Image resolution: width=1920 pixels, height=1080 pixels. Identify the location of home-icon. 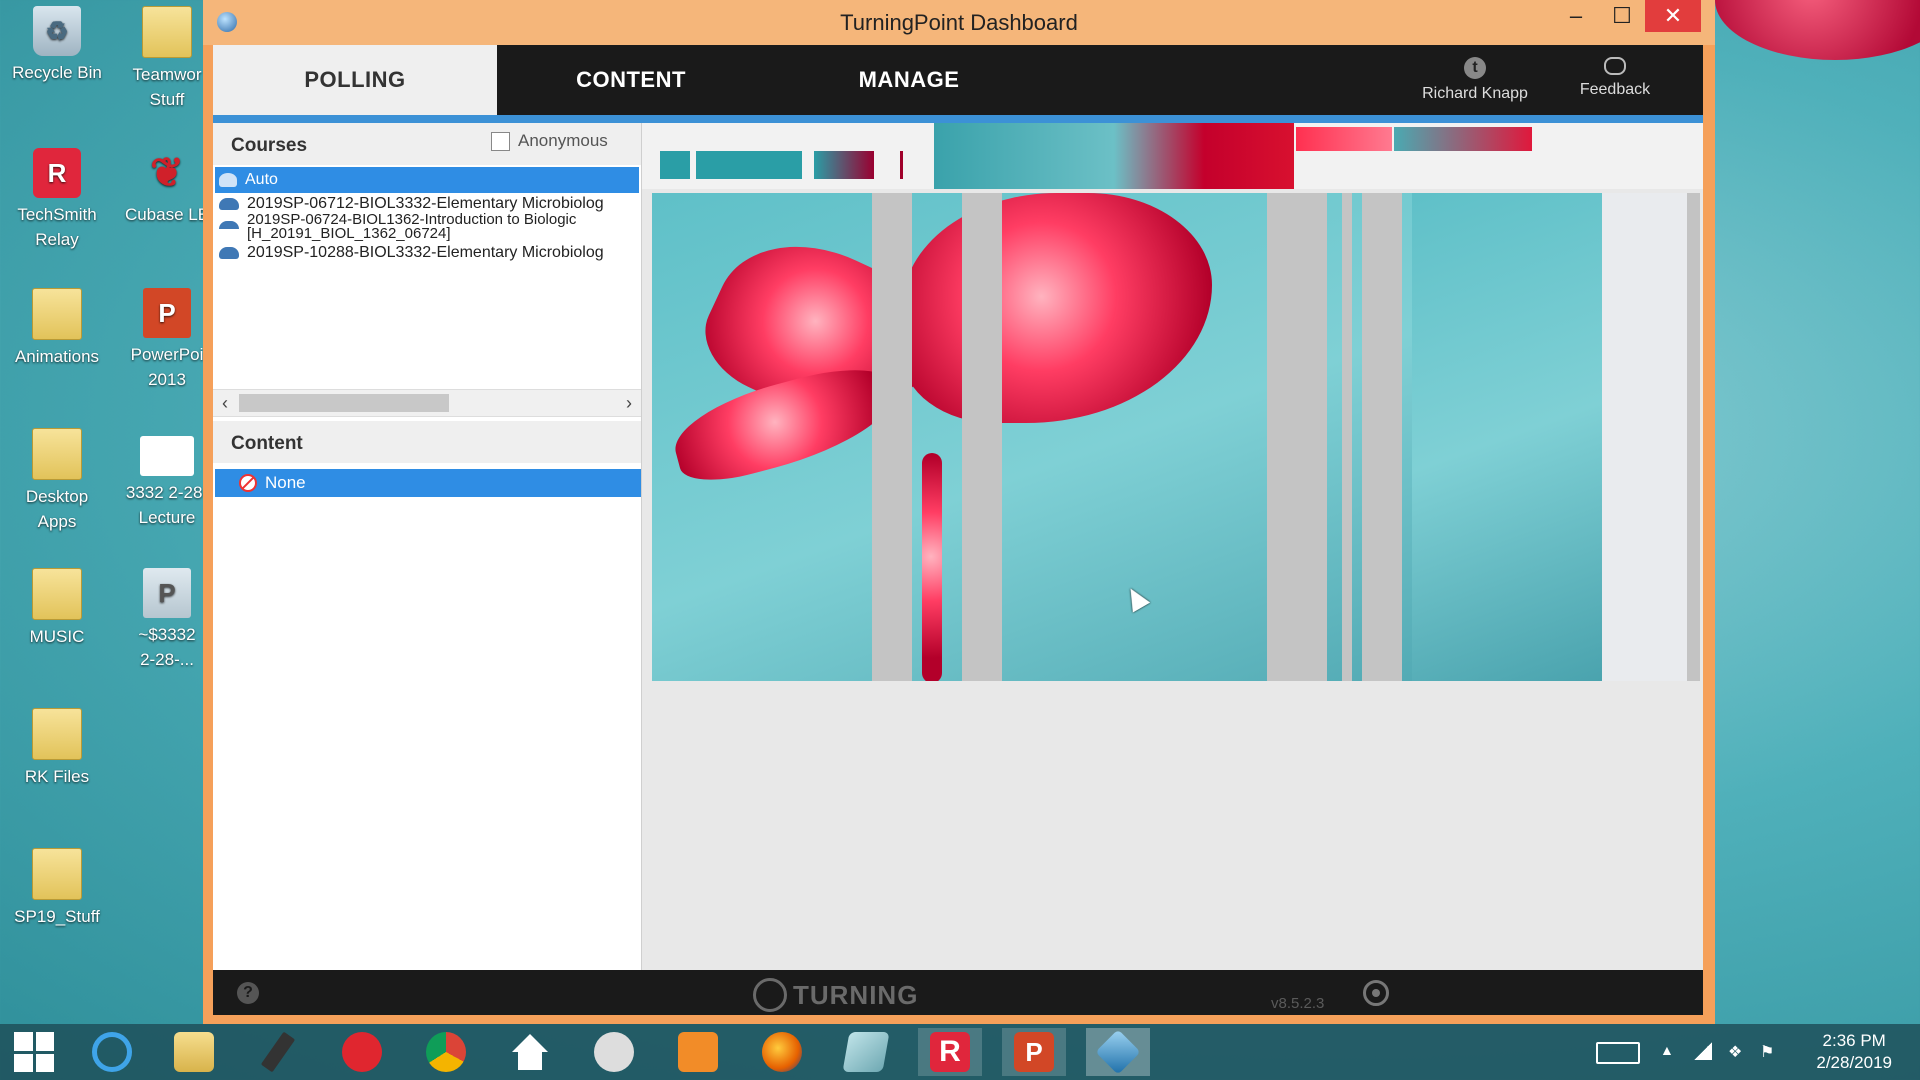
(530, 1052).